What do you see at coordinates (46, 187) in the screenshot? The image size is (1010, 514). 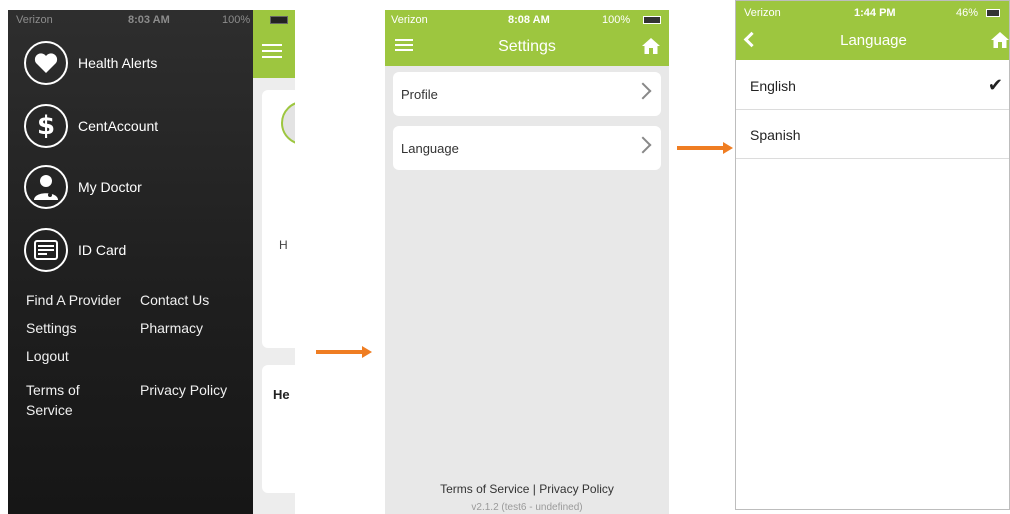 I see `doctor-icon` at bounding box center [46, 187].